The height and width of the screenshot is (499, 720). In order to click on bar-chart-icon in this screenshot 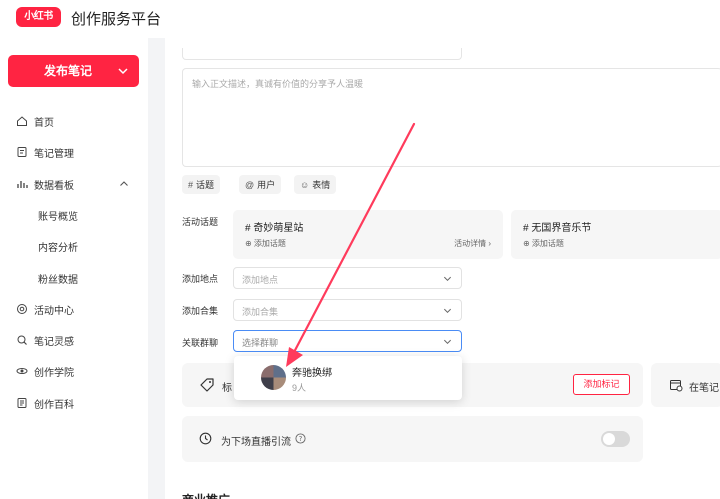, I will do `click(22, 184)`.